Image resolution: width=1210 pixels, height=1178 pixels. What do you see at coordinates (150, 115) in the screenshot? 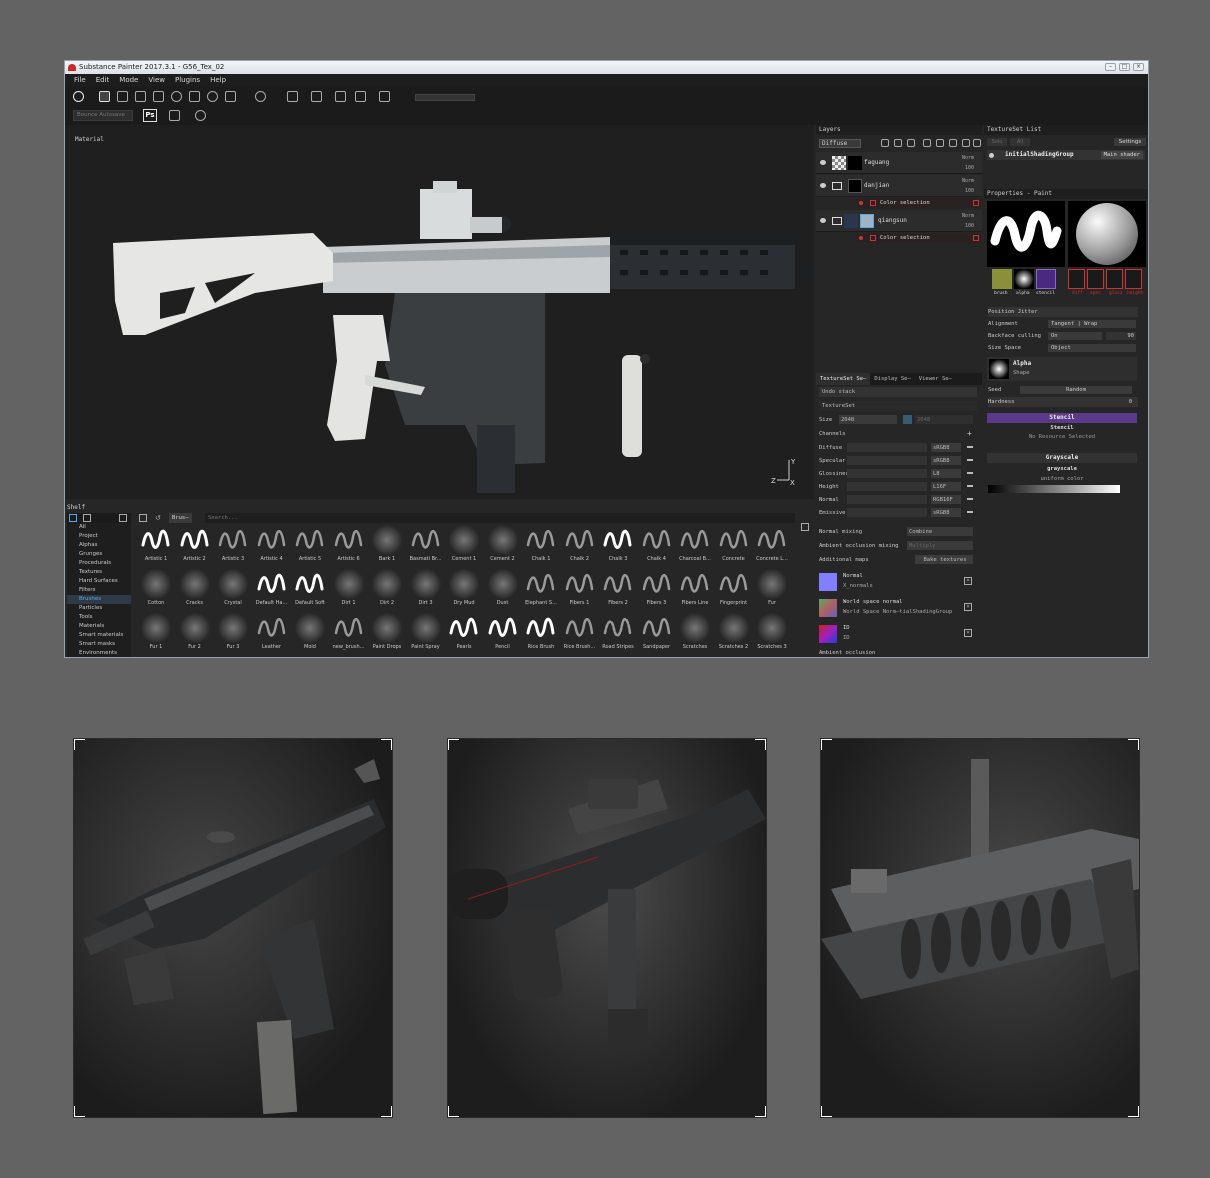
I see `photoshop-export-icon: Ps` at bounding box center [150, 115].